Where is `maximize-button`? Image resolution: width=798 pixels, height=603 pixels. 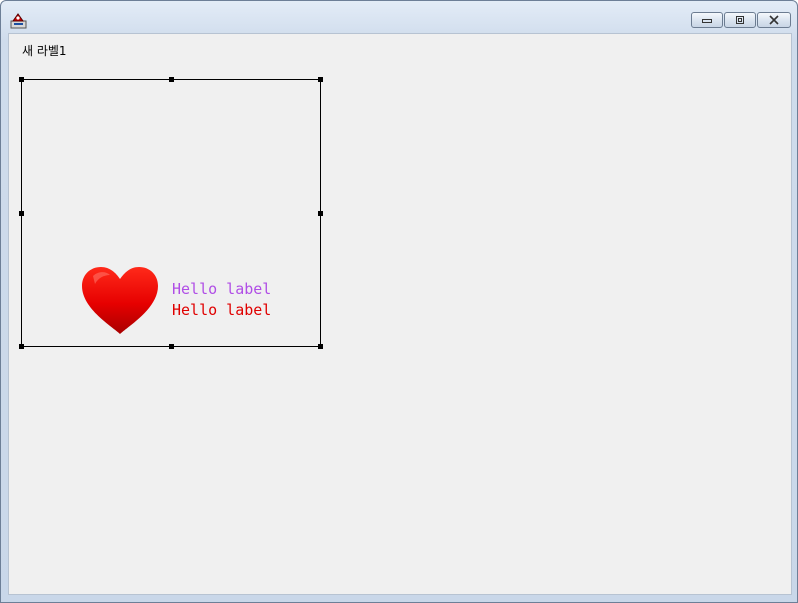
maximize-button is located at coordinates (740, 20).